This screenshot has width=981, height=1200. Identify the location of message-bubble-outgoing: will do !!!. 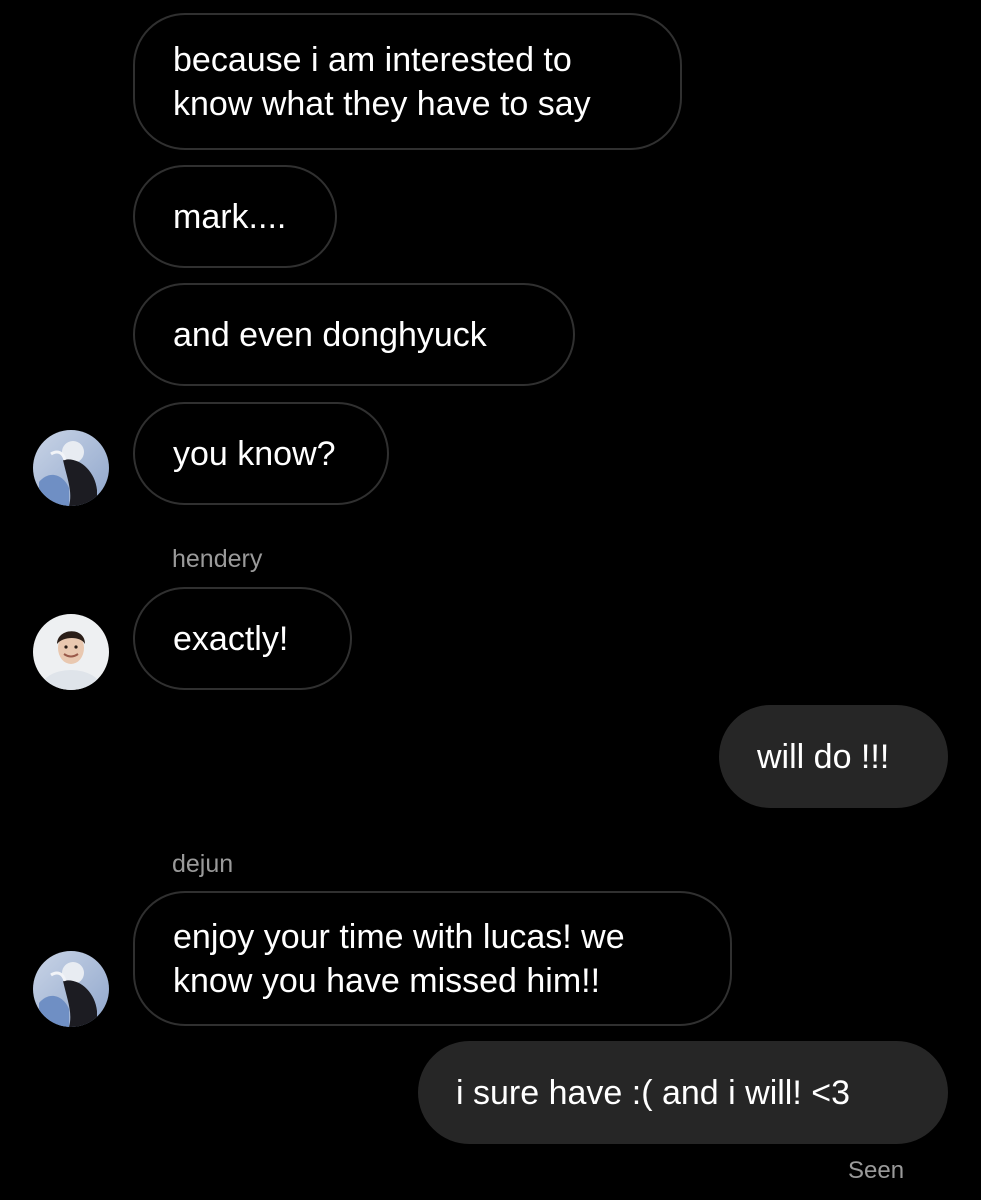
(833, 756).